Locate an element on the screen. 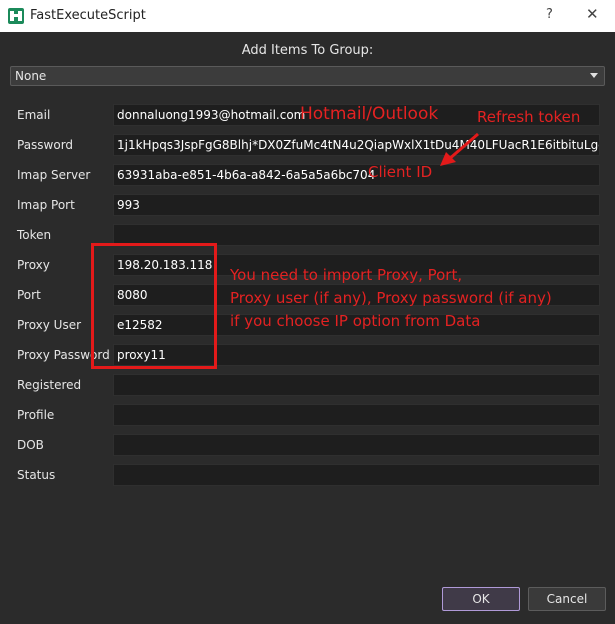 Image resolution: width=615 pixels, height=624 pixels. annotation-proxy-note-line: You need to import Proxy, Port, is located at coordinates (346, 275).